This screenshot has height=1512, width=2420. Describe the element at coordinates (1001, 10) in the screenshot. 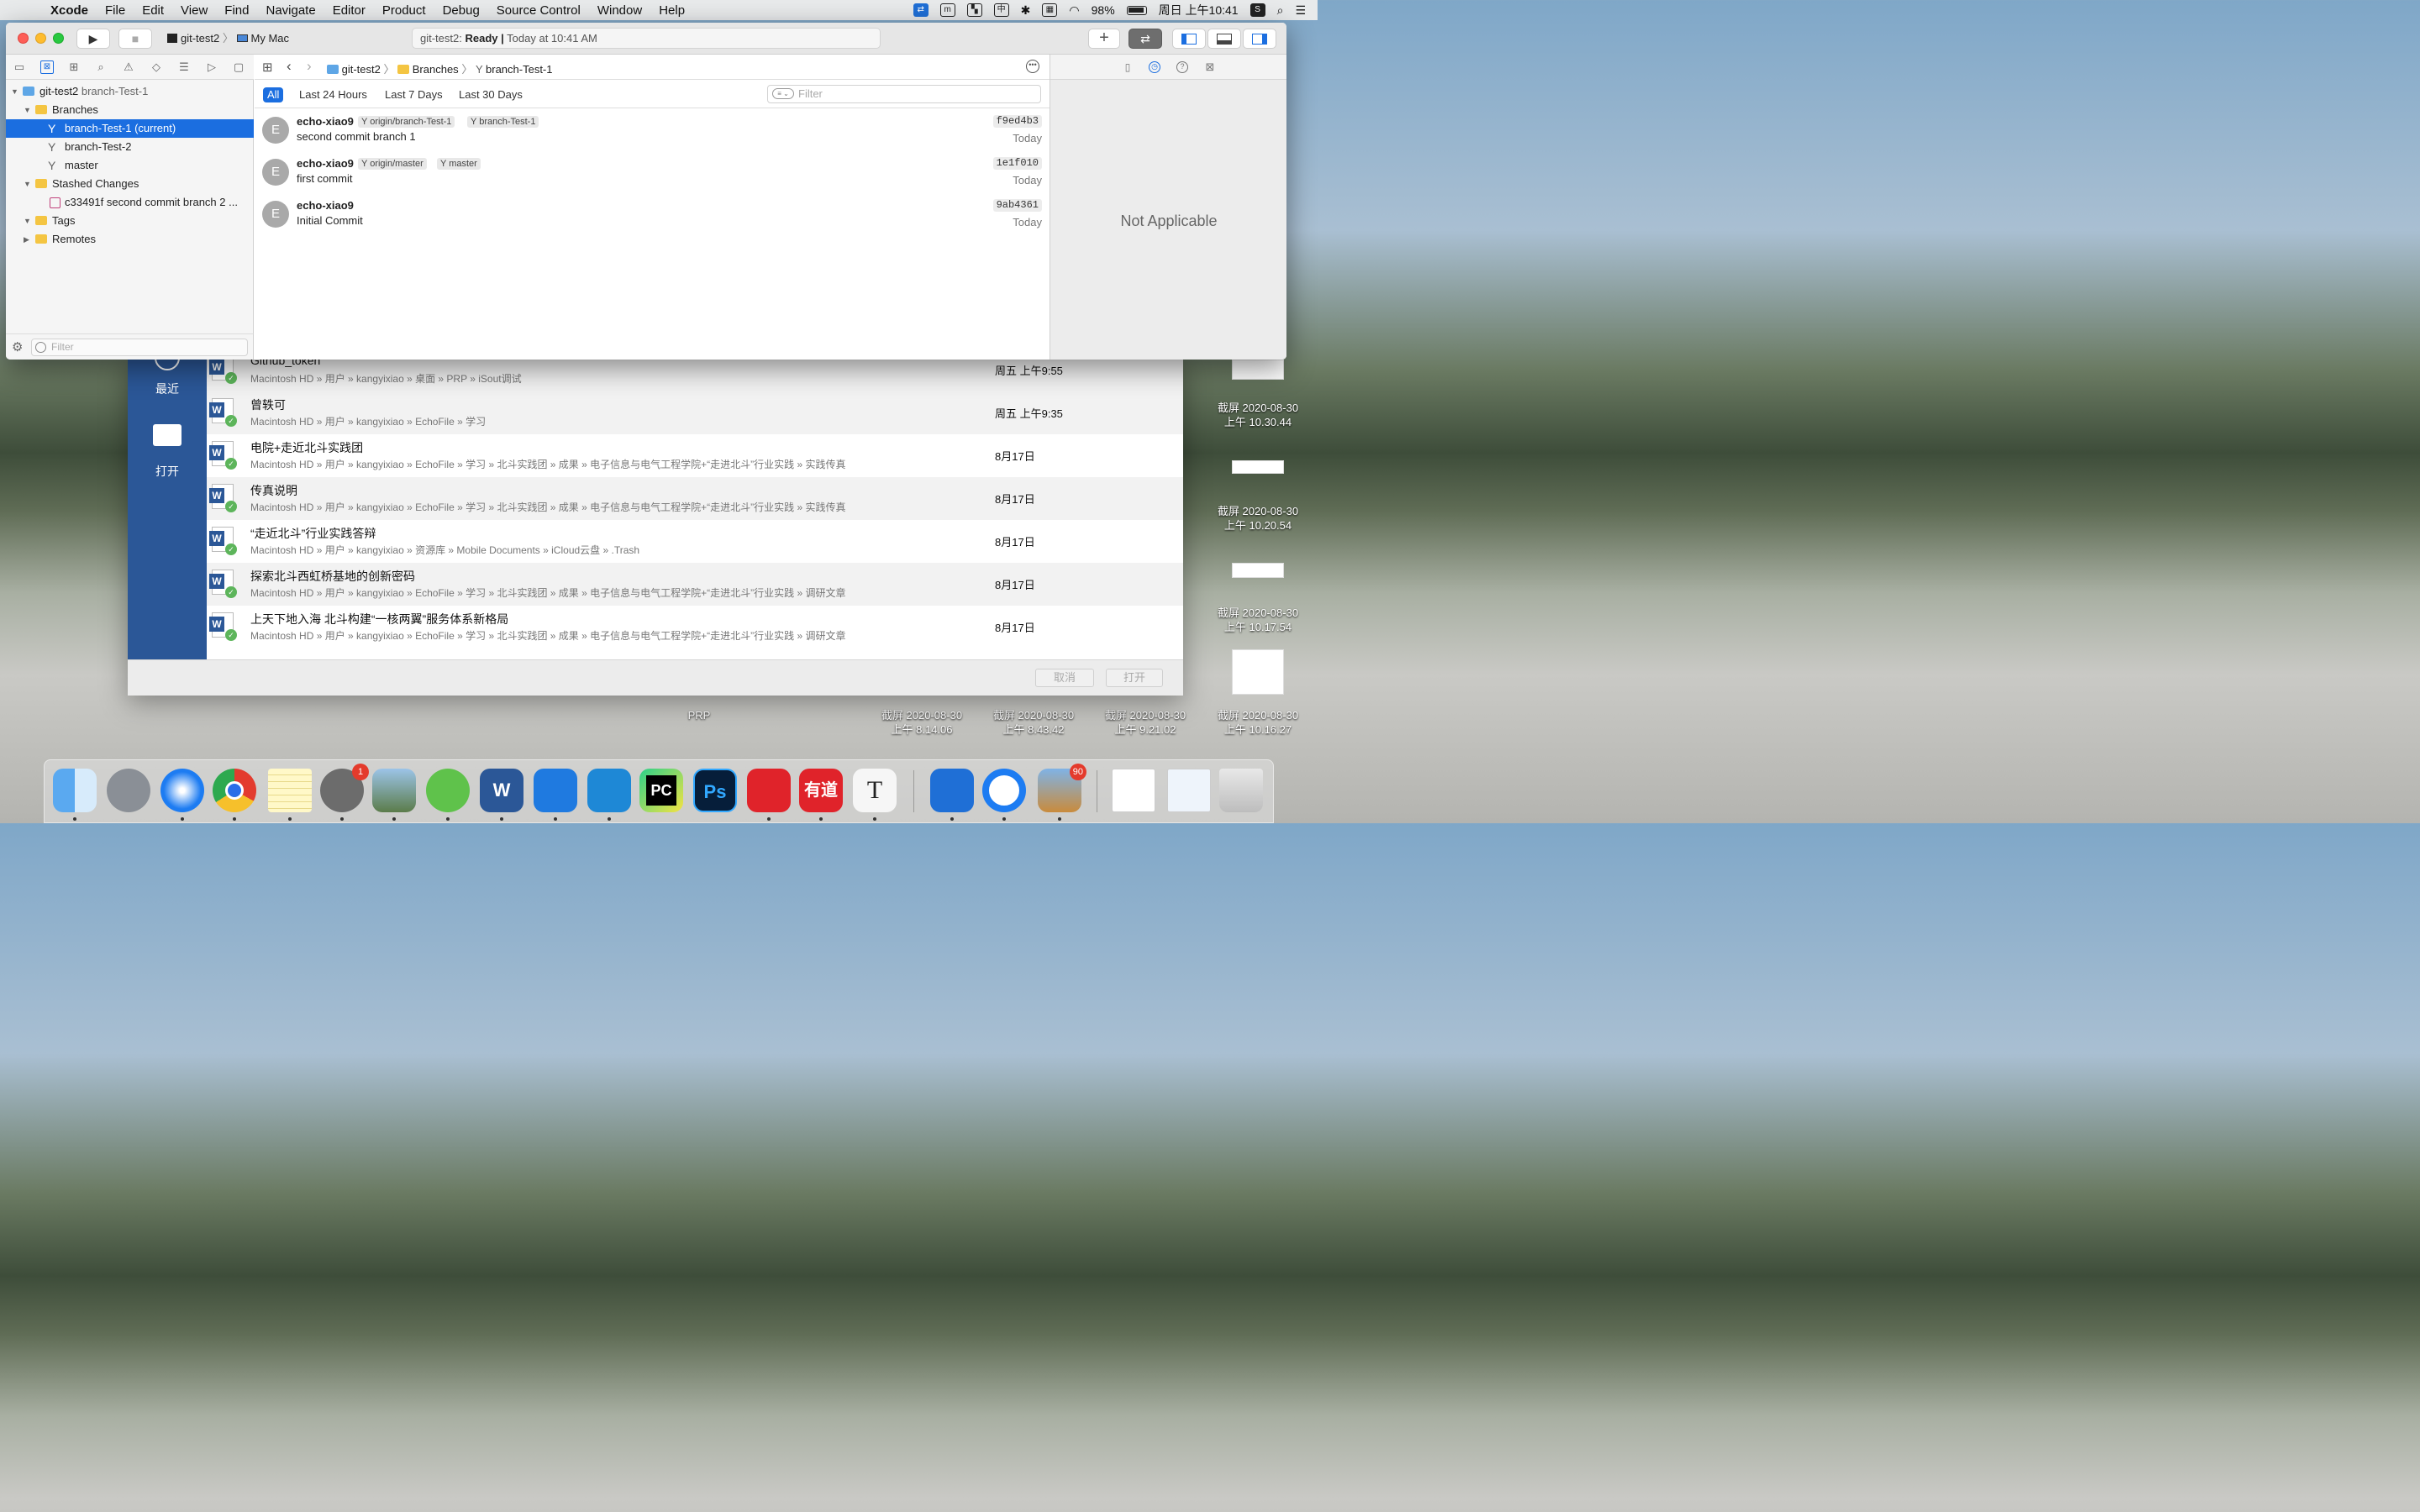

I see `input-method-icon: 中` at that location.